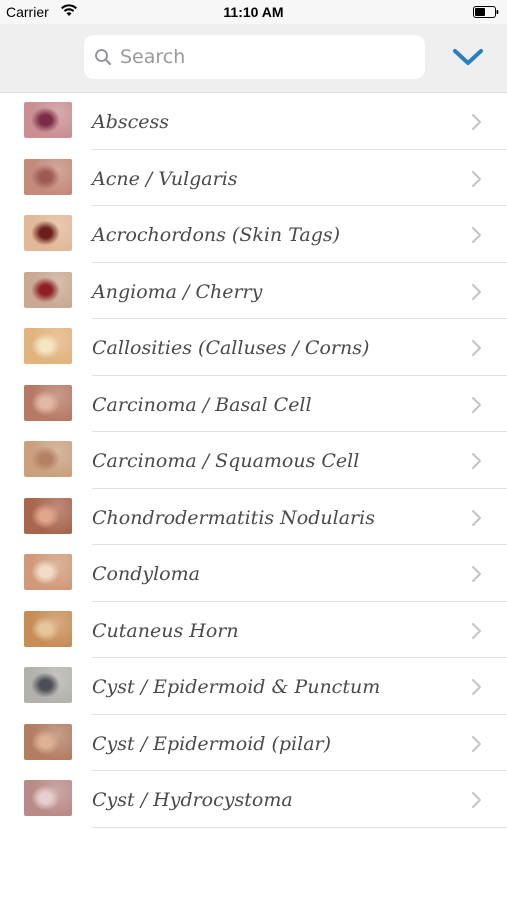 Image resolution: width=507 pixels, height=900 pixels. What do you see at coordinates (146, 574) in the screenshot?
I see `condition-label: Condyloma` at bounding box center [146, 574].